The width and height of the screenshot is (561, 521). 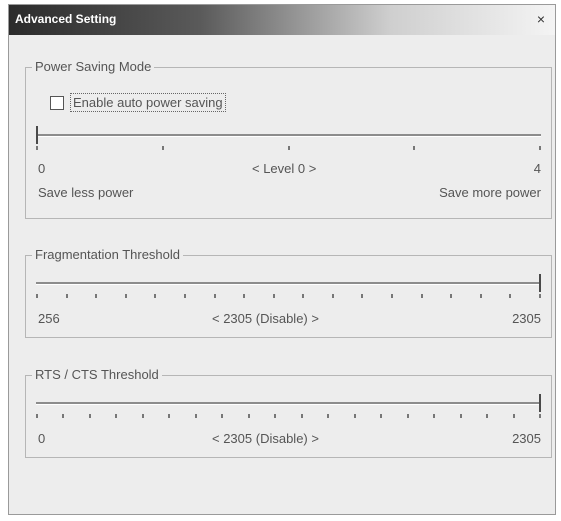 I want to click on fragmentation-threshold-legend: Fragmentation Threshold, so click(x=108, y=254).